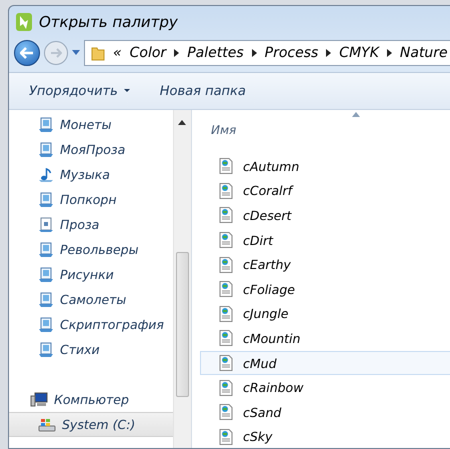 Image resolution: width=450 pixels, height=449 pixels. Describe the element at coordinates (98, 53) in the screenshot. I see `folder-icon` at that location.